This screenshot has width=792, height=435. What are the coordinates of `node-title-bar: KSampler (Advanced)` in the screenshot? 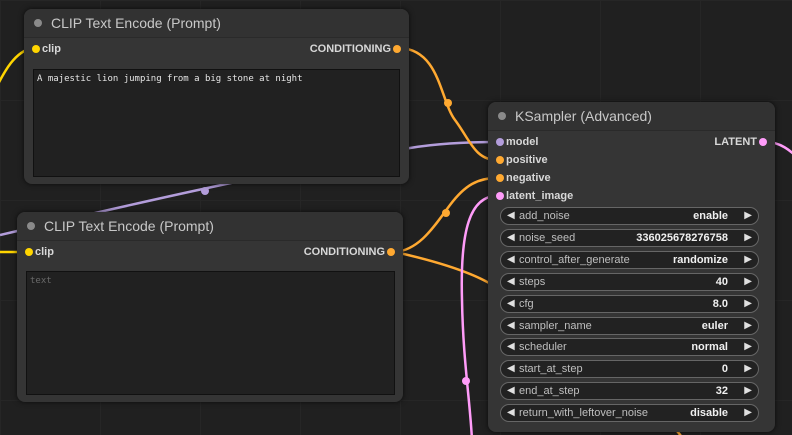 It's located at (631, 116).